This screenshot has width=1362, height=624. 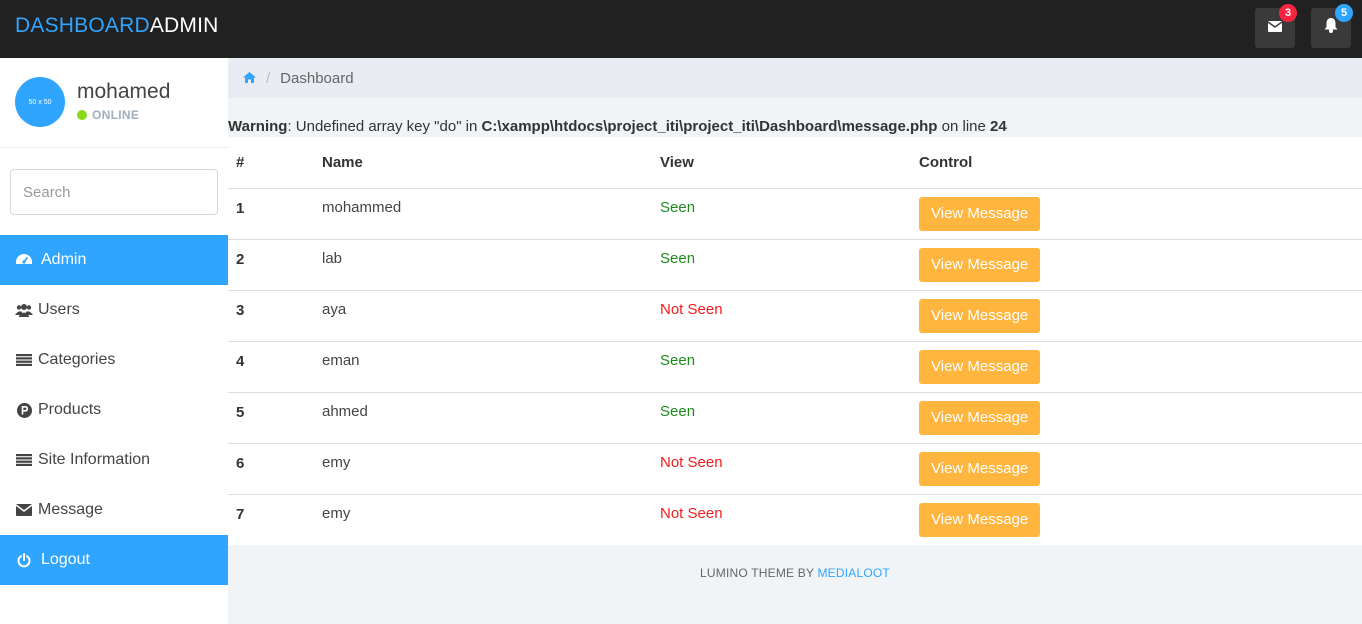 I want to click on row-name: mohammed, so click(x=483, y=214).